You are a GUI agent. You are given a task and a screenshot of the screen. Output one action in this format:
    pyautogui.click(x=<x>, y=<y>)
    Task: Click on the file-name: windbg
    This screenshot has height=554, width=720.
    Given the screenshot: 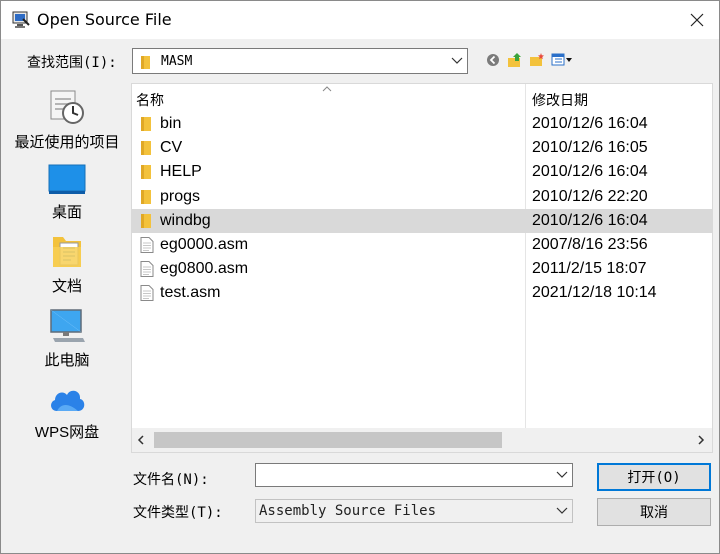 What is the action you would take?
    pyautogui.click(x=185, y=220)
    